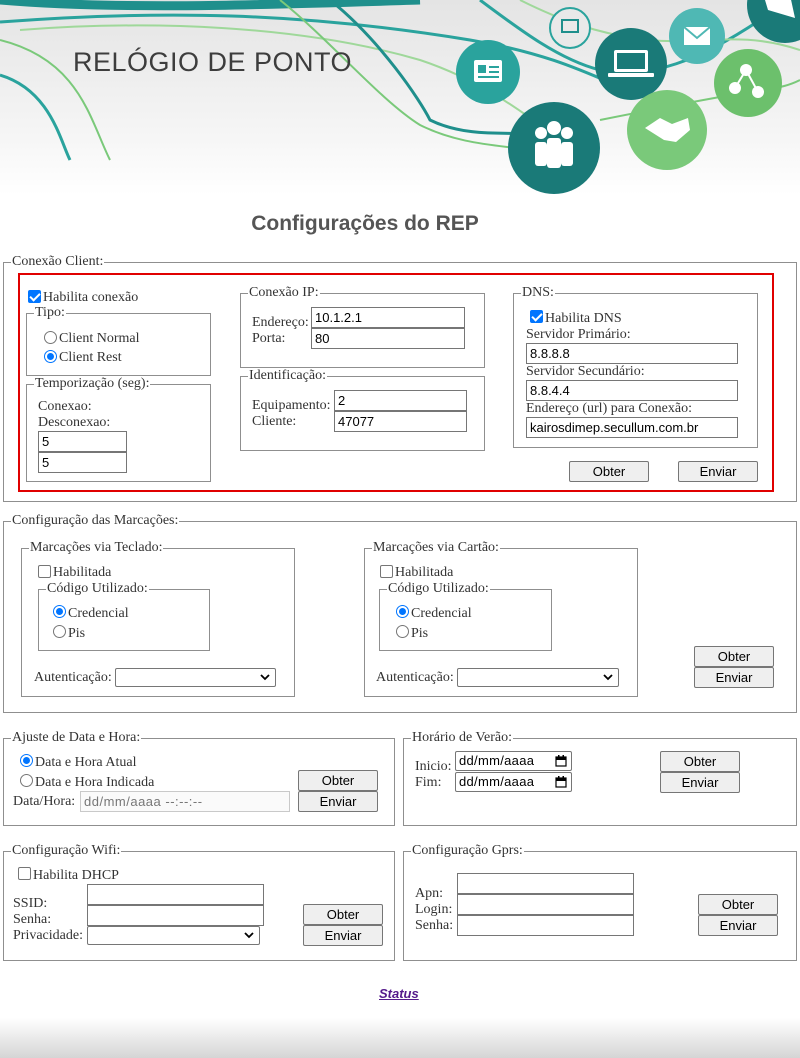 The width and height of the screenshot is (800, 1058). I want to click on habilita-dns-checkbox, so click(536, 316).